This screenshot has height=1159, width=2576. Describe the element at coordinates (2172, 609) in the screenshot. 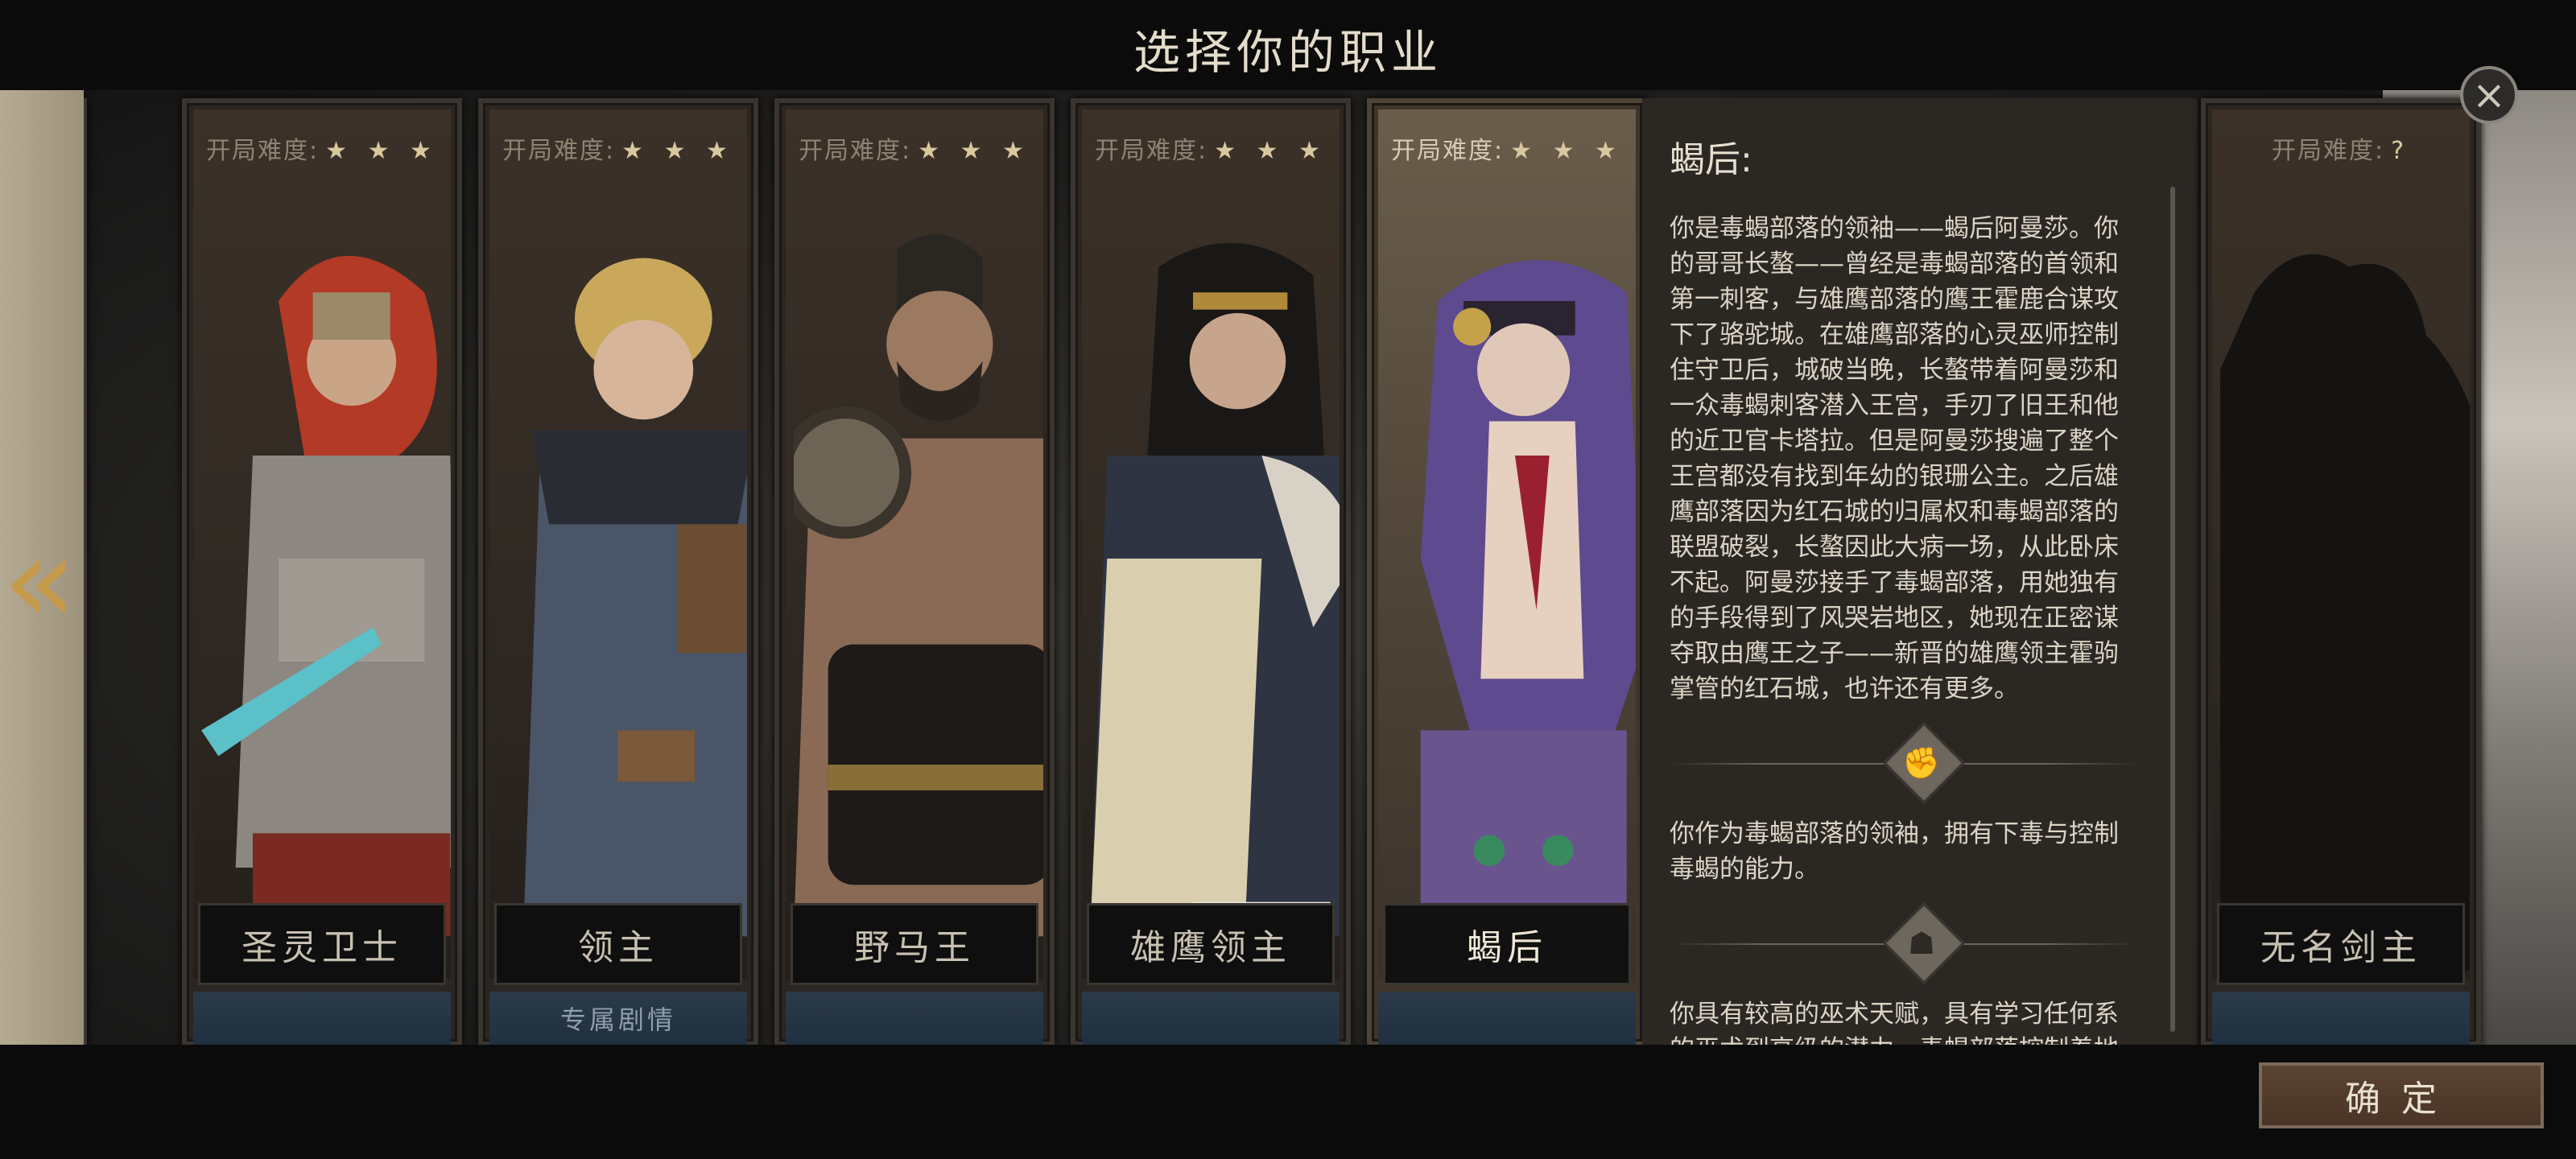

I see `description-scrollbar` at that location.